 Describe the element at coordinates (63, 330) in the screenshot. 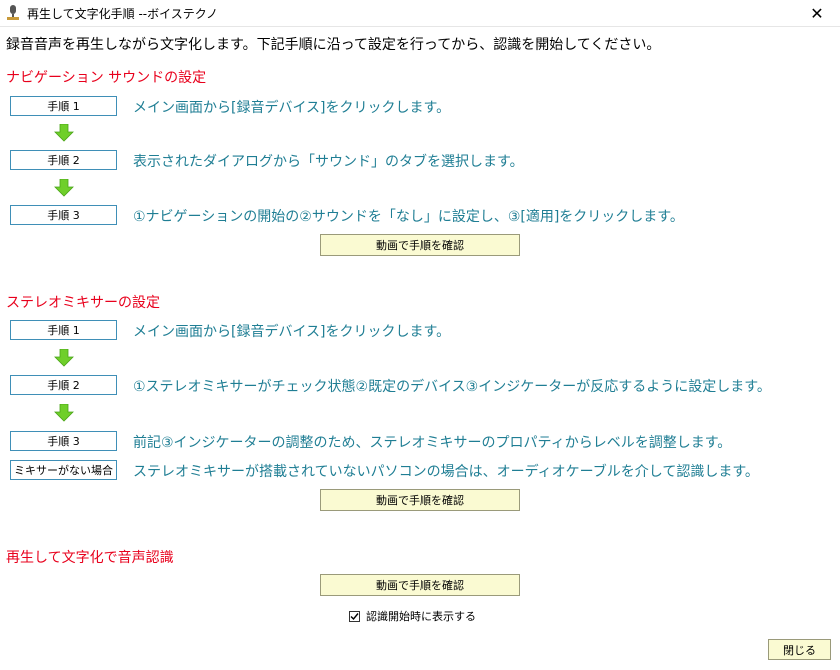

I see `stereo-step-1-label: 手順 1` at that location.